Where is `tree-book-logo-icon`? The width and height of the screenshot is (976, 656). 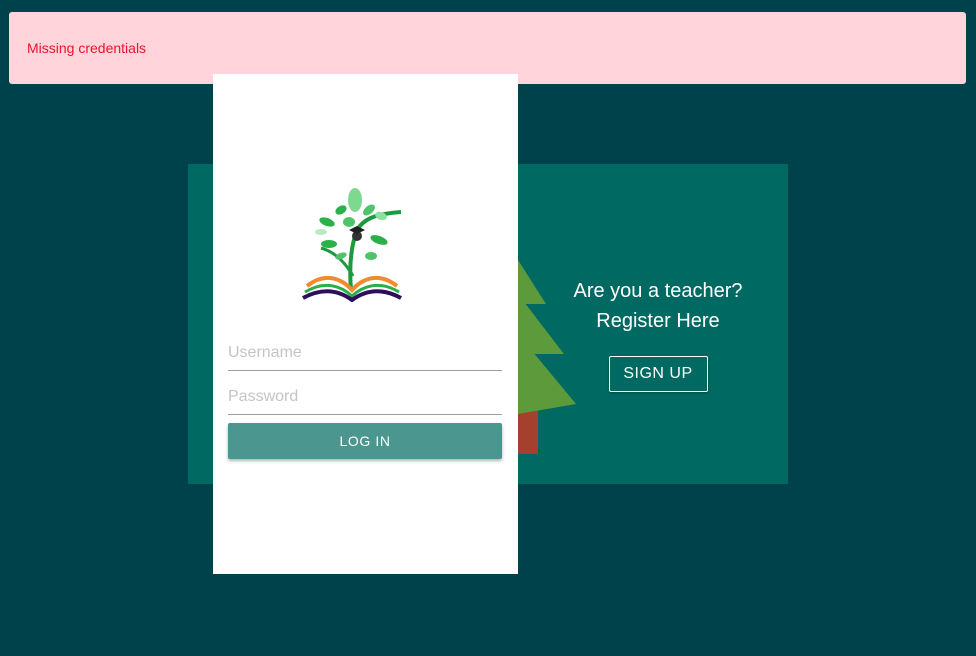
tree-book-logo-icon is located at coordinates (352, 245).